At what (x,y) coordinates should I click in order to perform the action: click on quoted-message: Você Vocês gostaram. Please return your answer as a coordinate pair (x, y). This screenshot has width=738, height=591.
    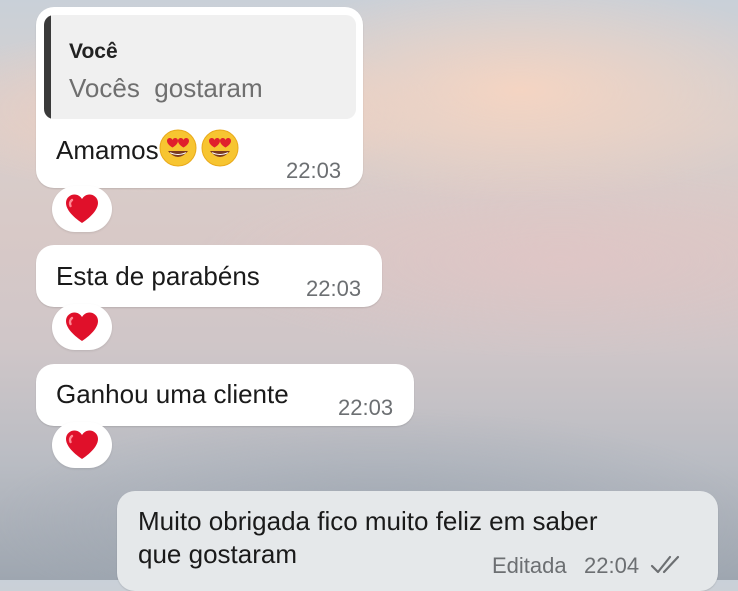
    Looking at the image, I should click on (200, 67).